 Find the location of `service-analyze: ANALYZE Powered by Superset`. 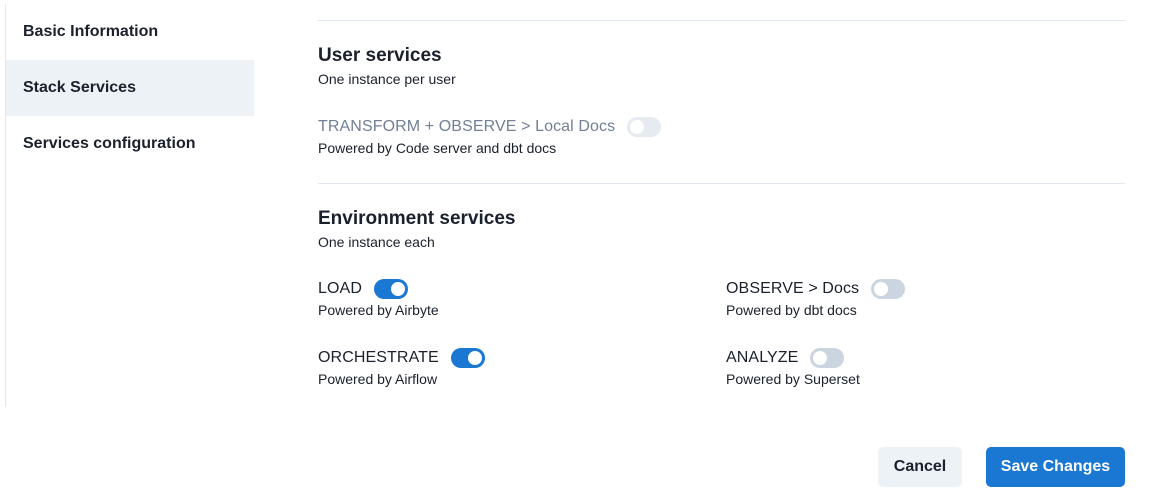

service-analyze: ANALYZE Powered by Superset is located at coordinates (793, 366).